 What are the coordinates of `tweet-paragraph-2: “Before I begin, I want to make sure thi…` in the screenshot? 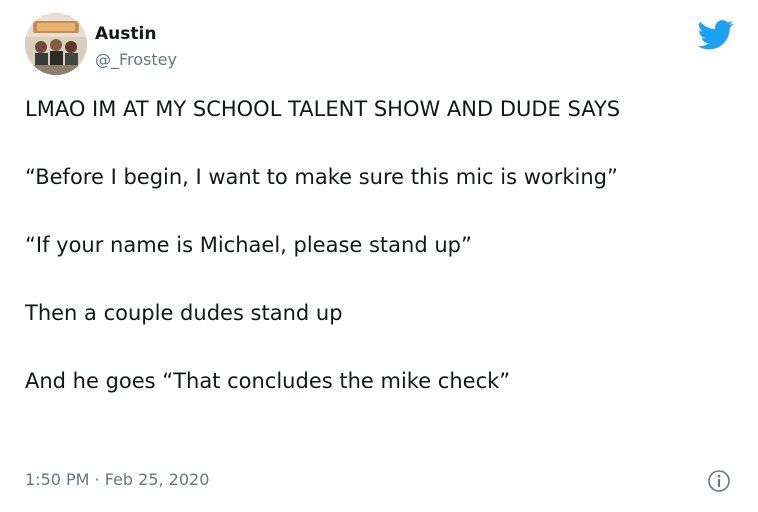 It's located at (321, 177).